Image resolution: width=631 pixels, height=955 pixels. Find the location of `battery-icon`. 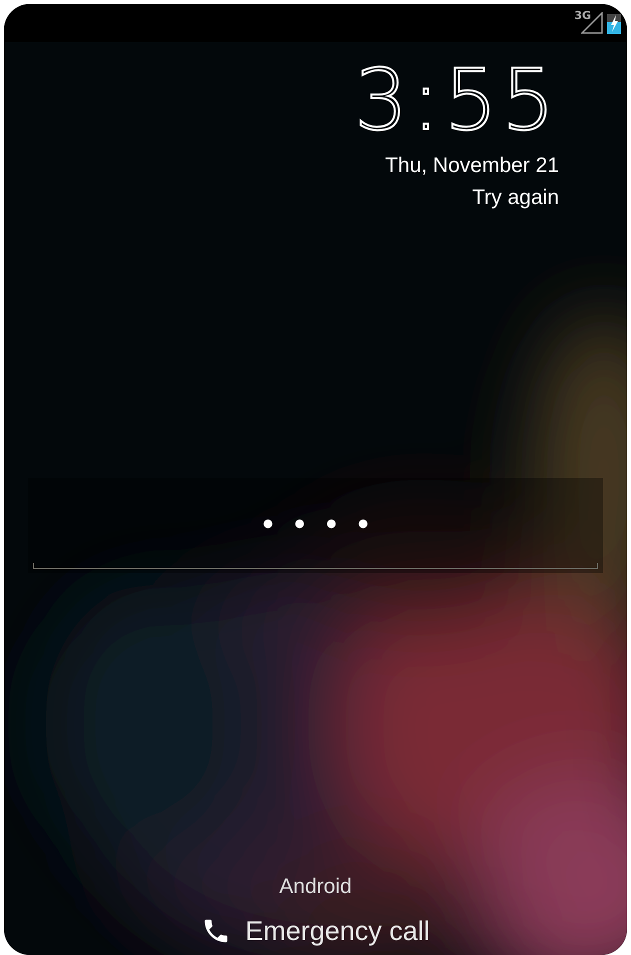

battery-icon is located at coordinates (614, 23).